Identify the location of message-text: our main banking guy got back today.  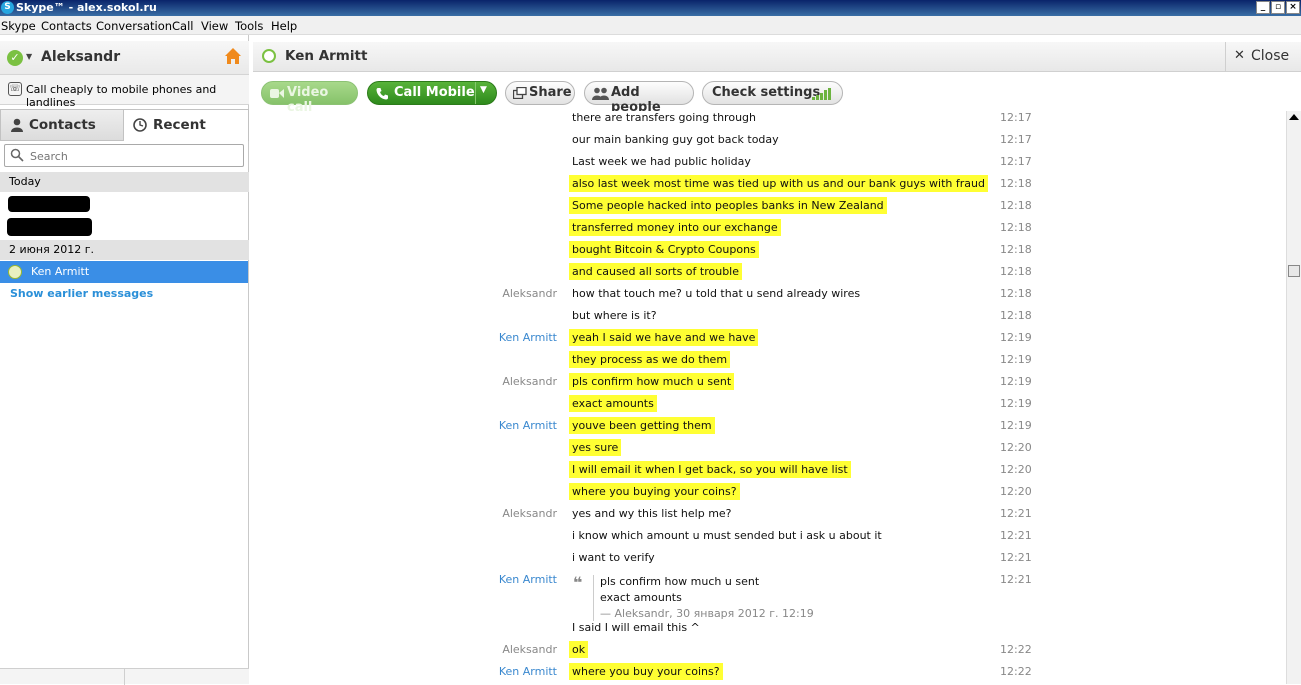
(675, 139).